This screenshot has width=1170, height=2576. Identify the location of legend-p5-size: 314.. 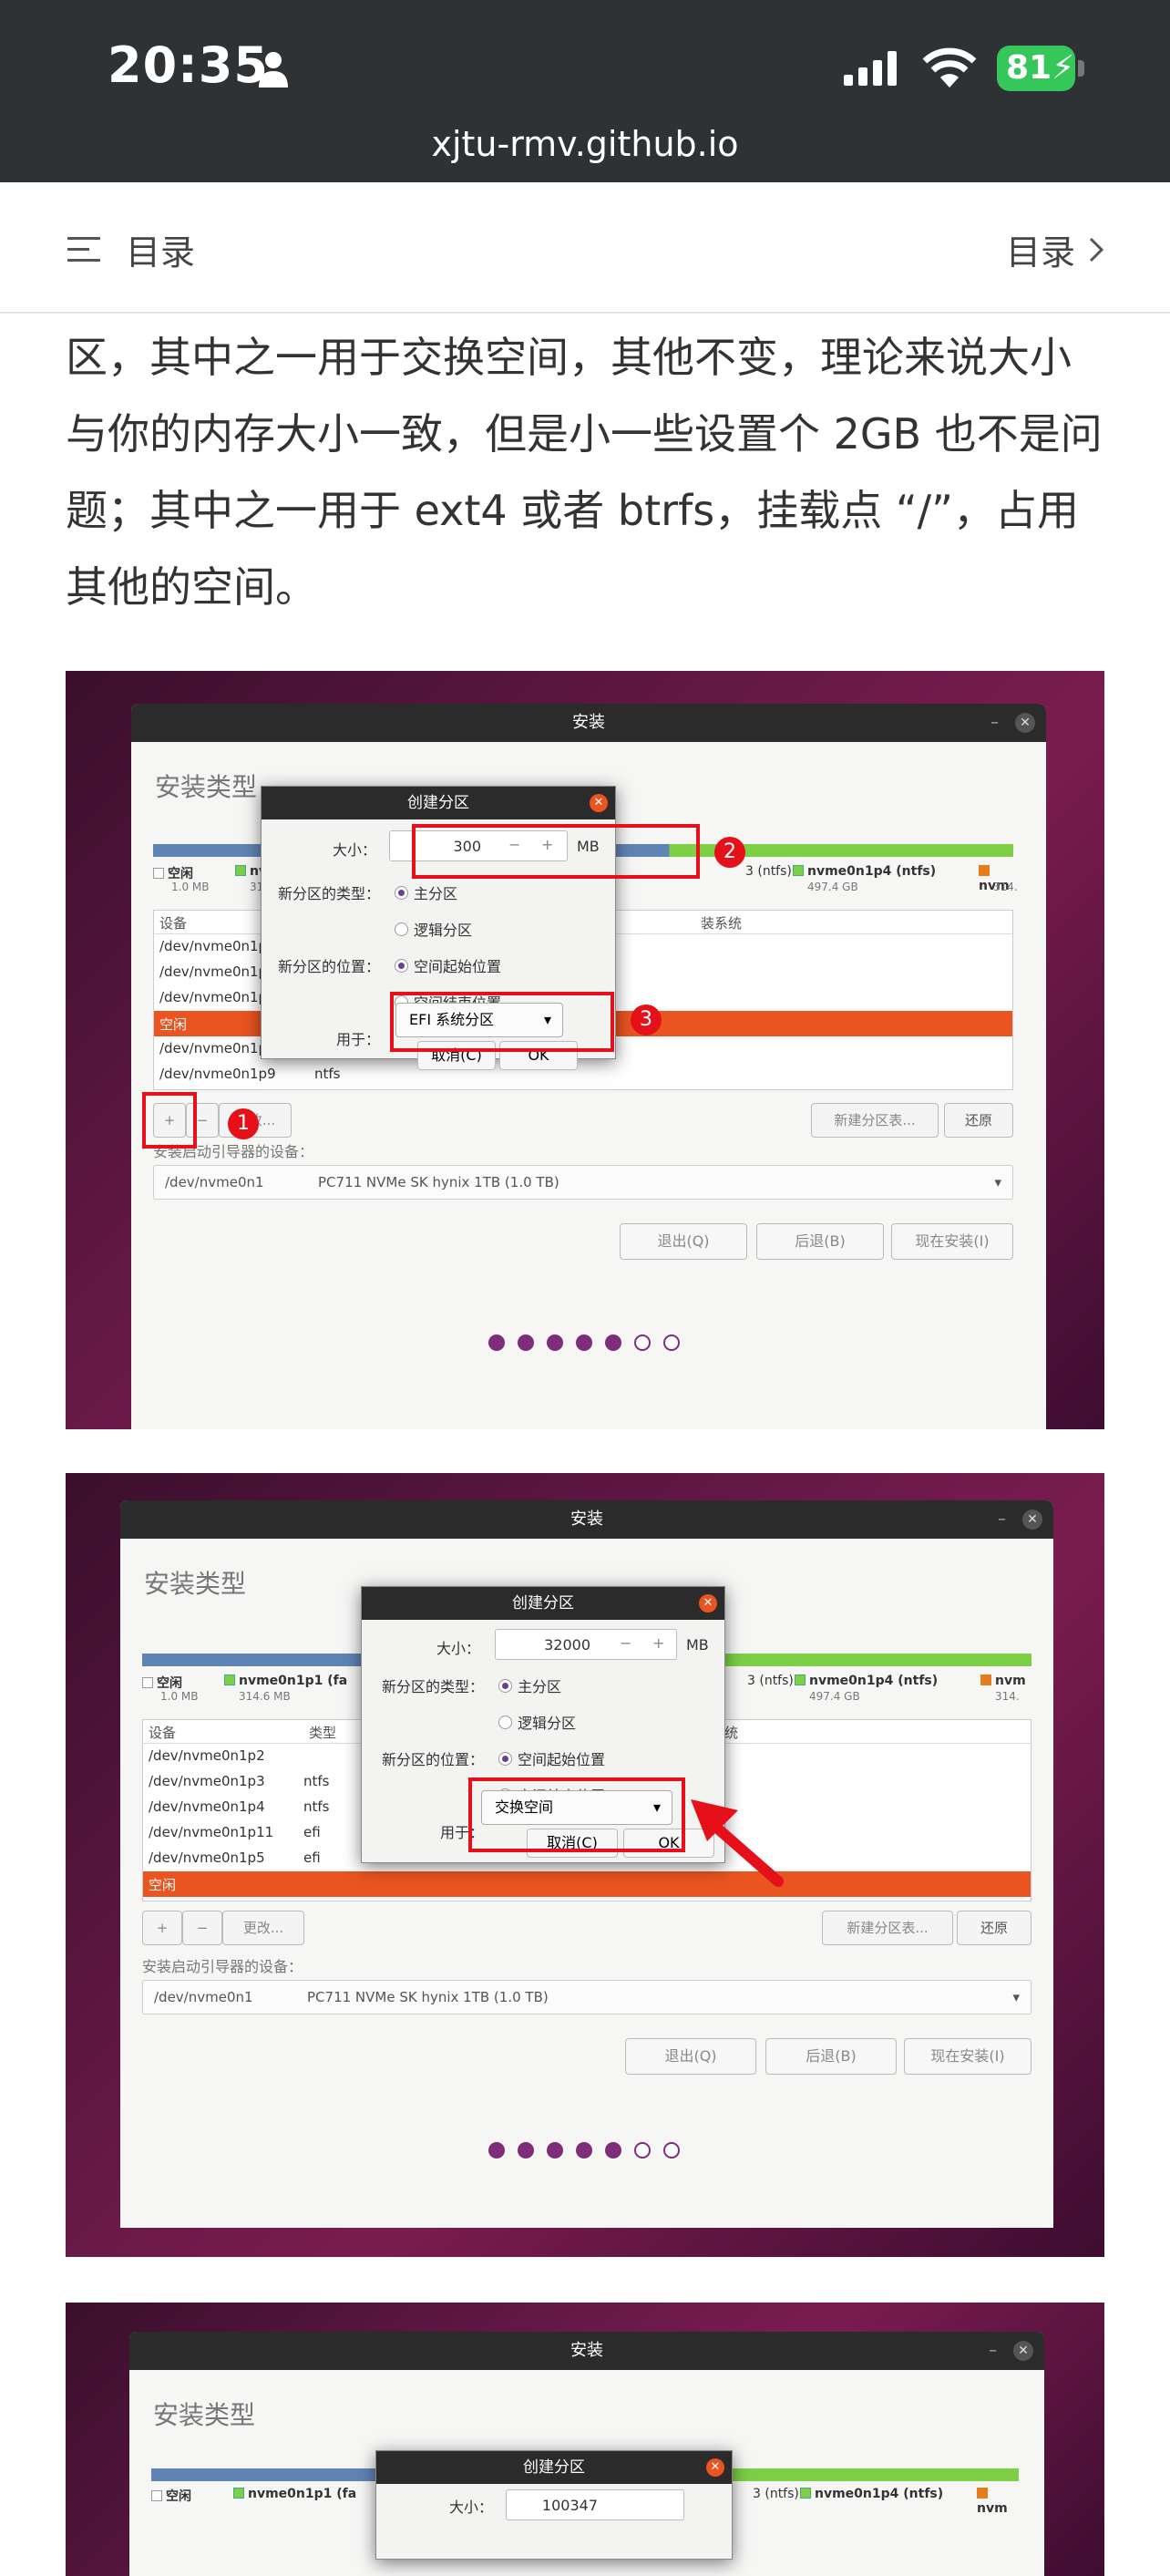
(1006, 887).